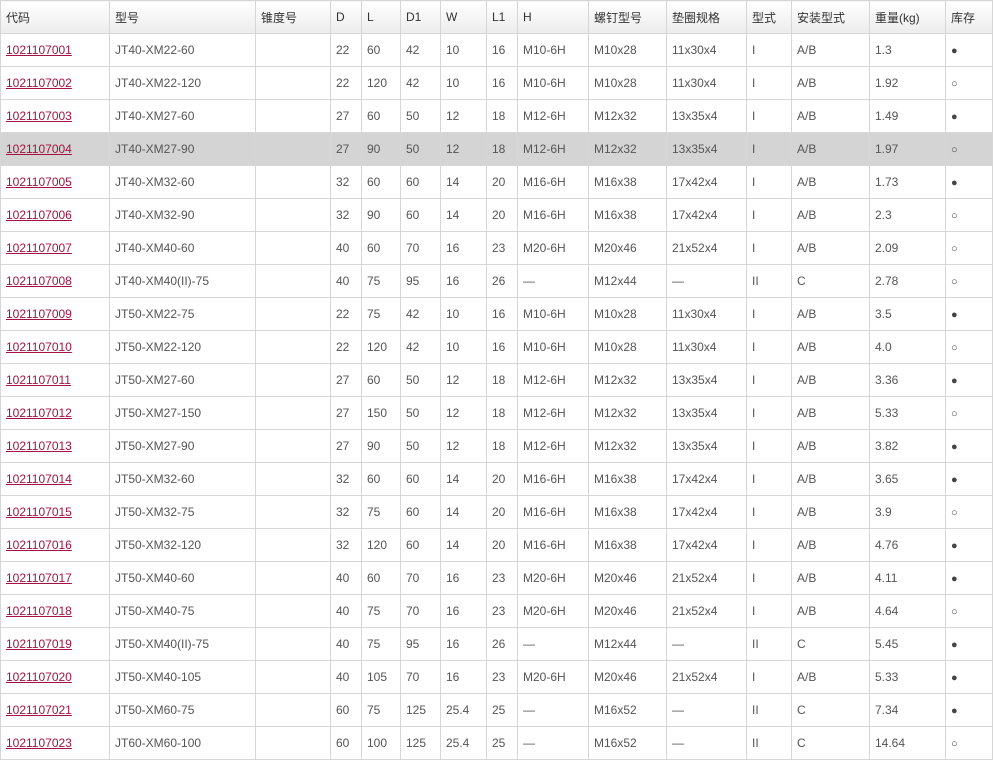  I want to click on h-cell: M20-6H, so click(553, 248).